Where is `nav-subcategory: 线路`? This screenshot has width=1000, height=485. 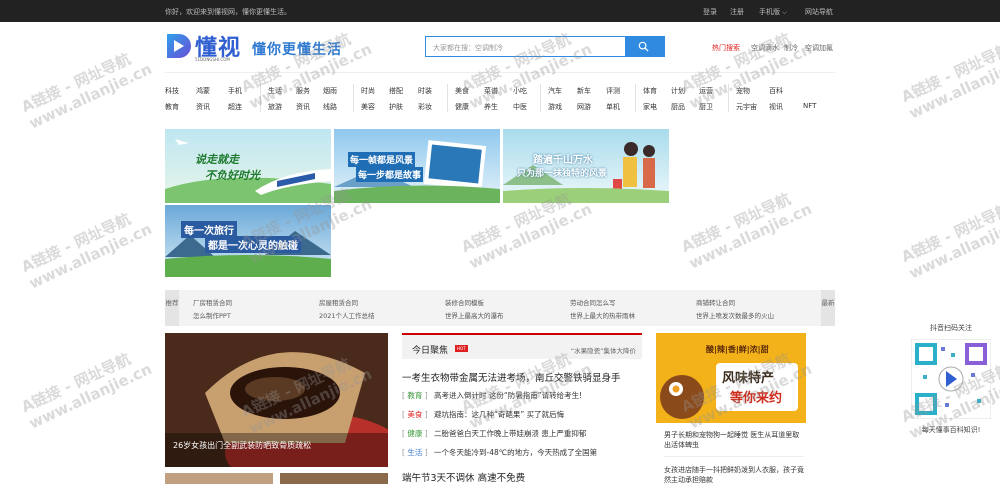
nav-subcategory: 线路 is located at coordinates (330, 107).